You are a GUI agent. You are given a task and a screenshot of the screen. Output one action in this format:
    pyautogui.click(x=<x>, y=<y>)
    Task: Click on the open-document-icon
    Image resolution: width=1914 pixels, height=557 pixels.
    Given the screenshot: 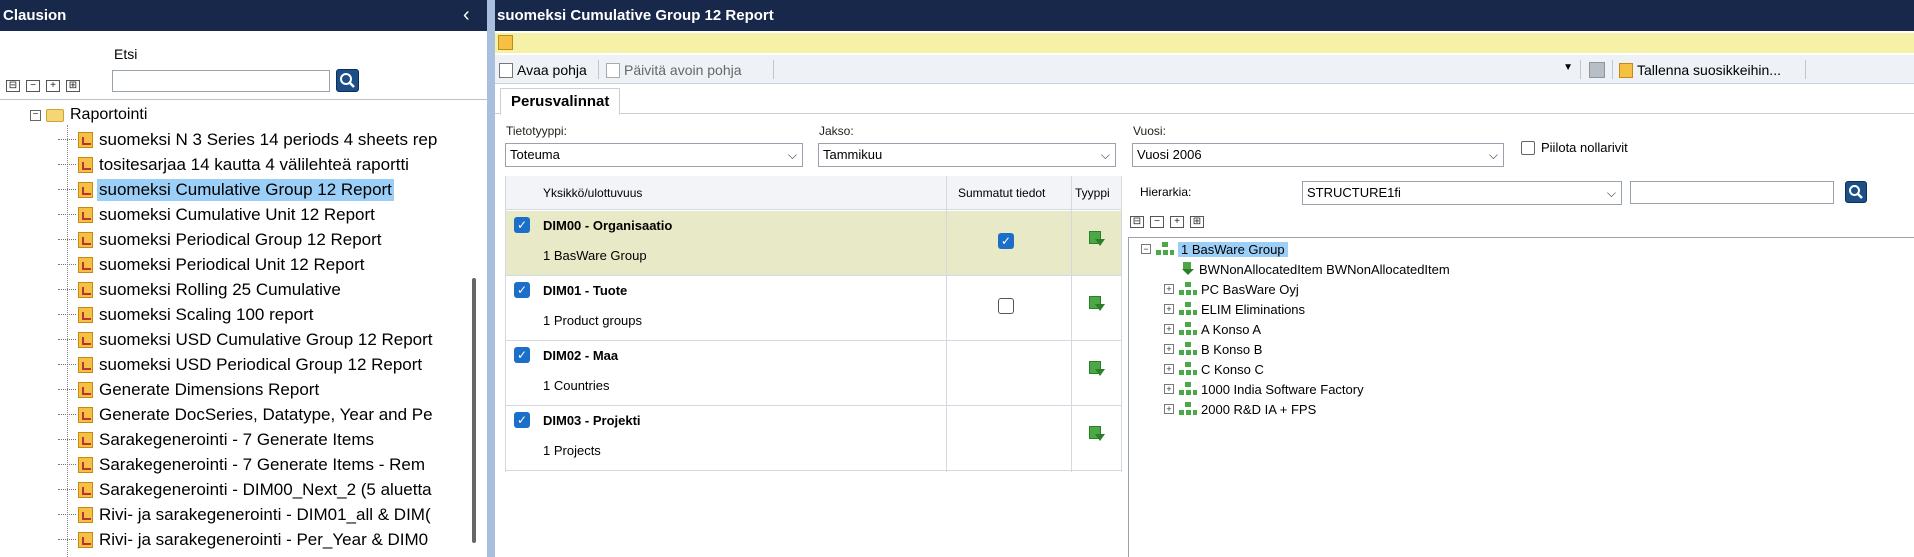 What is the action you would take?
    pyautogui.click(x=506, y=70)
    